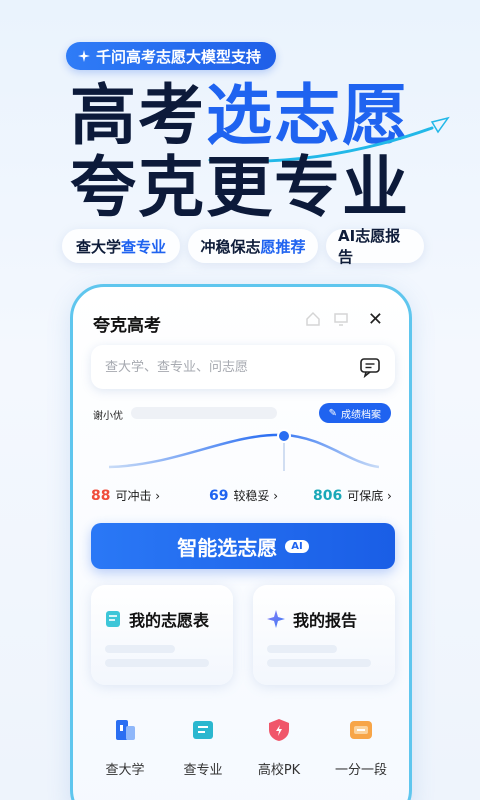 The height and width of the screenshot is (800, 480). I want to click on feature-pill: 千问高考志愿大模型支持, so click(171, 56).